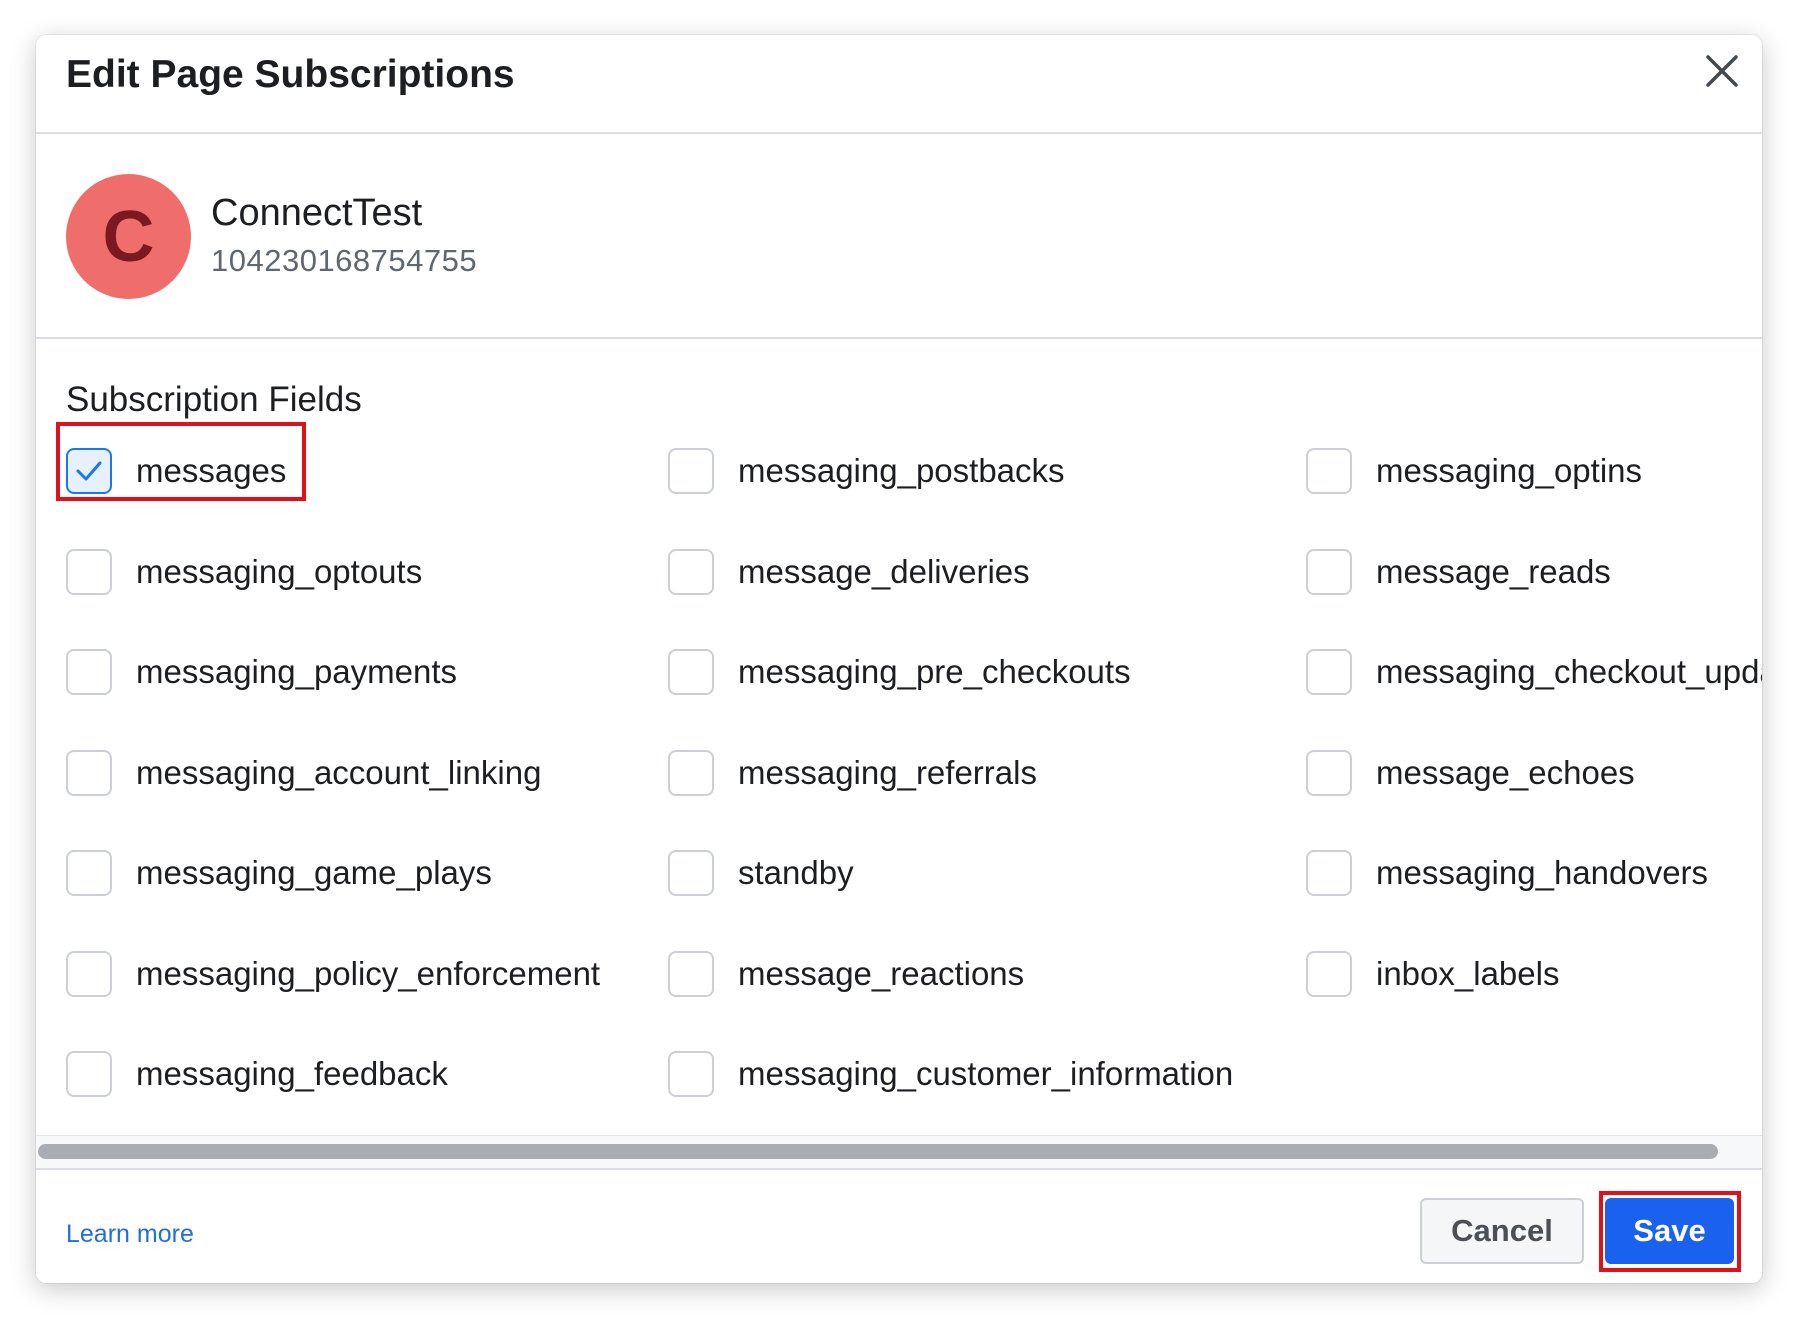 The image size is (1798, 1320). Describe the element at coordinates (796, 872) in the screenshot. I see `subscription-field-label: standby` at that location.